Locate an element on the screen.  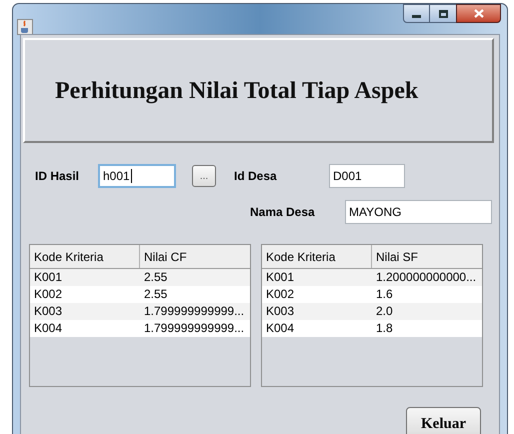
table-cell-text: 1.8 is located at coordinates (384, 328).